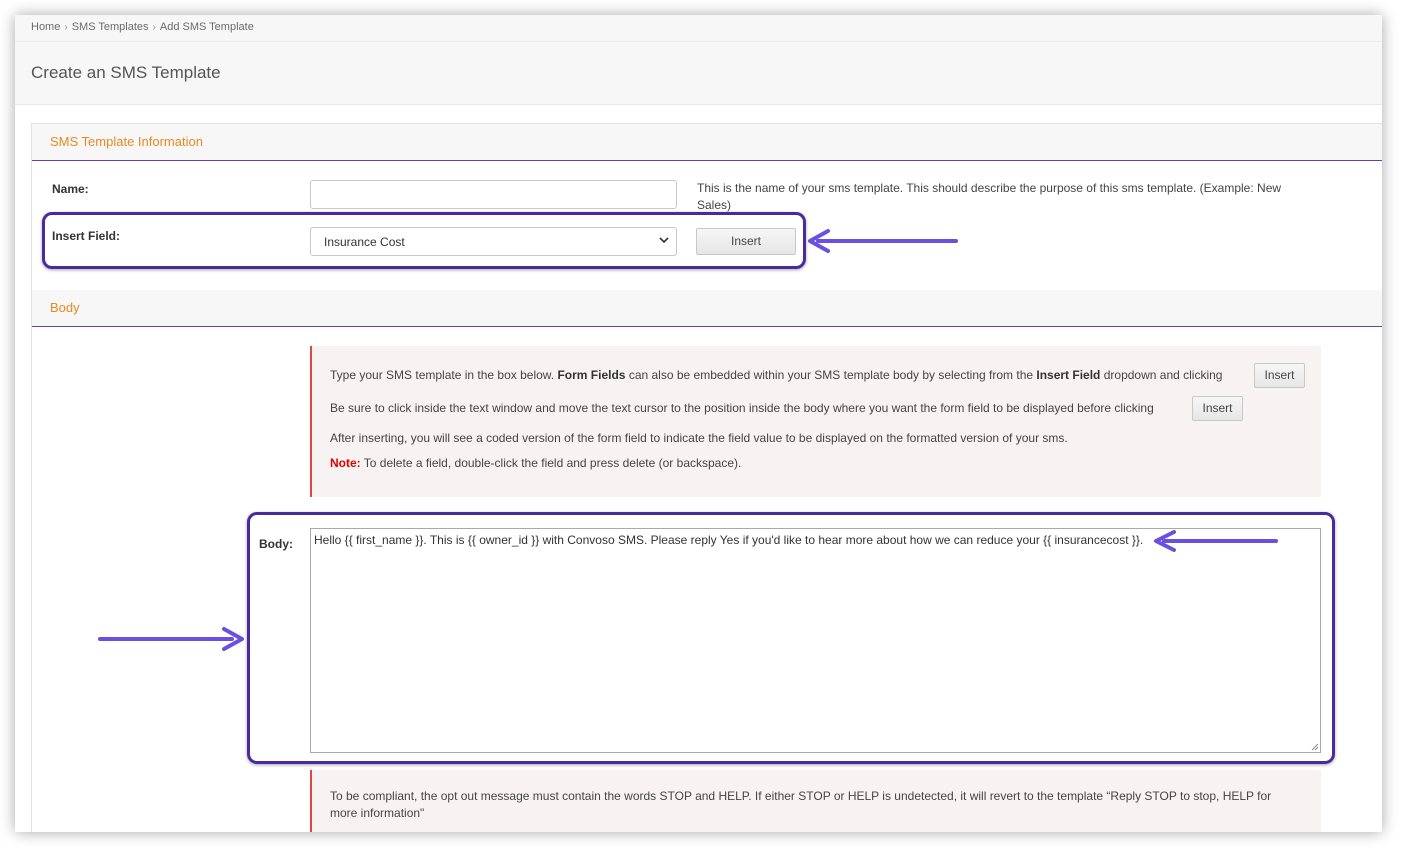 This screenshot has width=1407, height=857. Describe the element at coordinates (171, 639) in the screenshot. I see `arrow-right-icon` at that location.